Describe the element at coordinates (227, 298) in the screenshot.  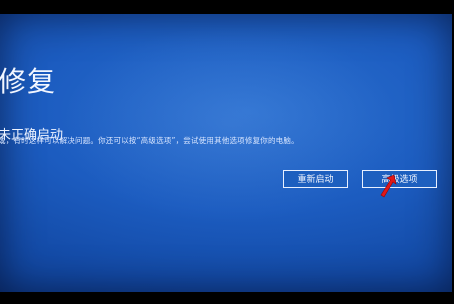
I see `photo-bottom-edge` at that location.